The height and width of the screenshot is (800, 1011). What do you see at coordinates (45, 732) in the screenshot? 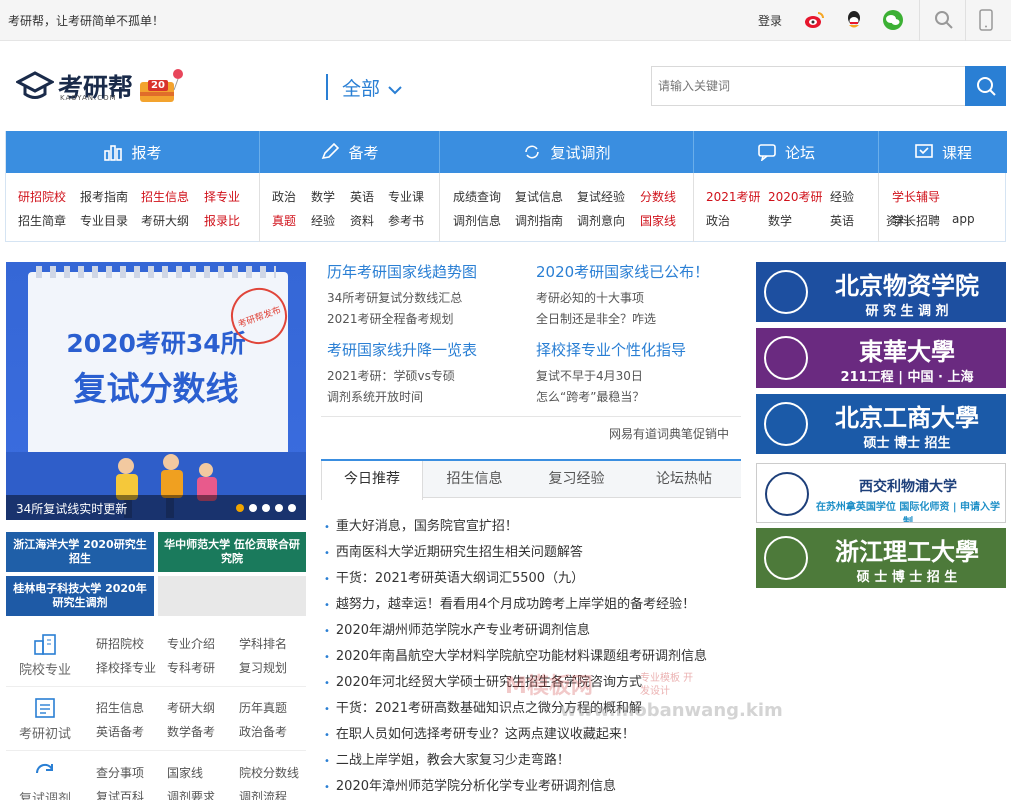
I see `left-category-label: 考研初试` at bounding box center [45, 732].